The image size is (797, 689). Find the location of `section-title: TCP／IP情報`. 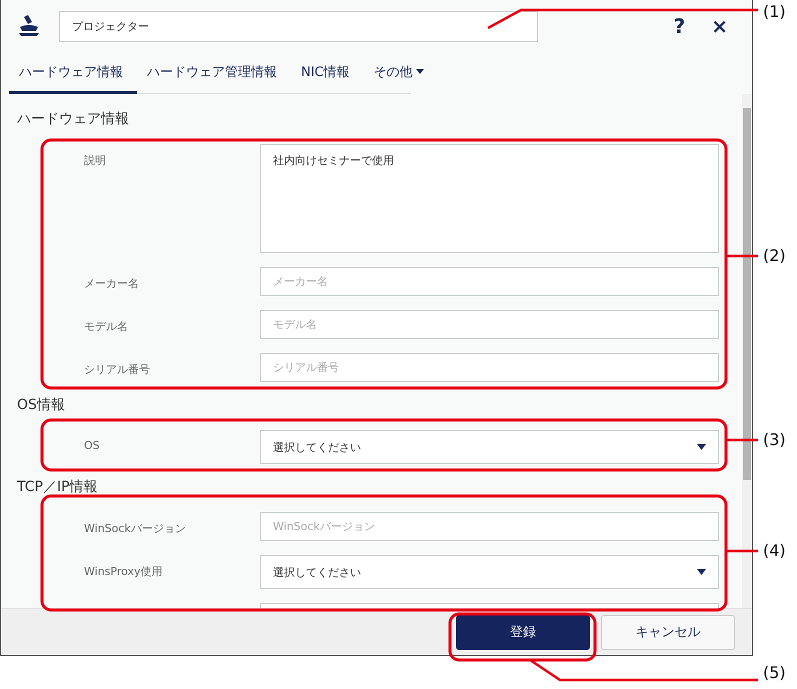

section-title: TCP／IP情報 is located at coordinates (58, 487).